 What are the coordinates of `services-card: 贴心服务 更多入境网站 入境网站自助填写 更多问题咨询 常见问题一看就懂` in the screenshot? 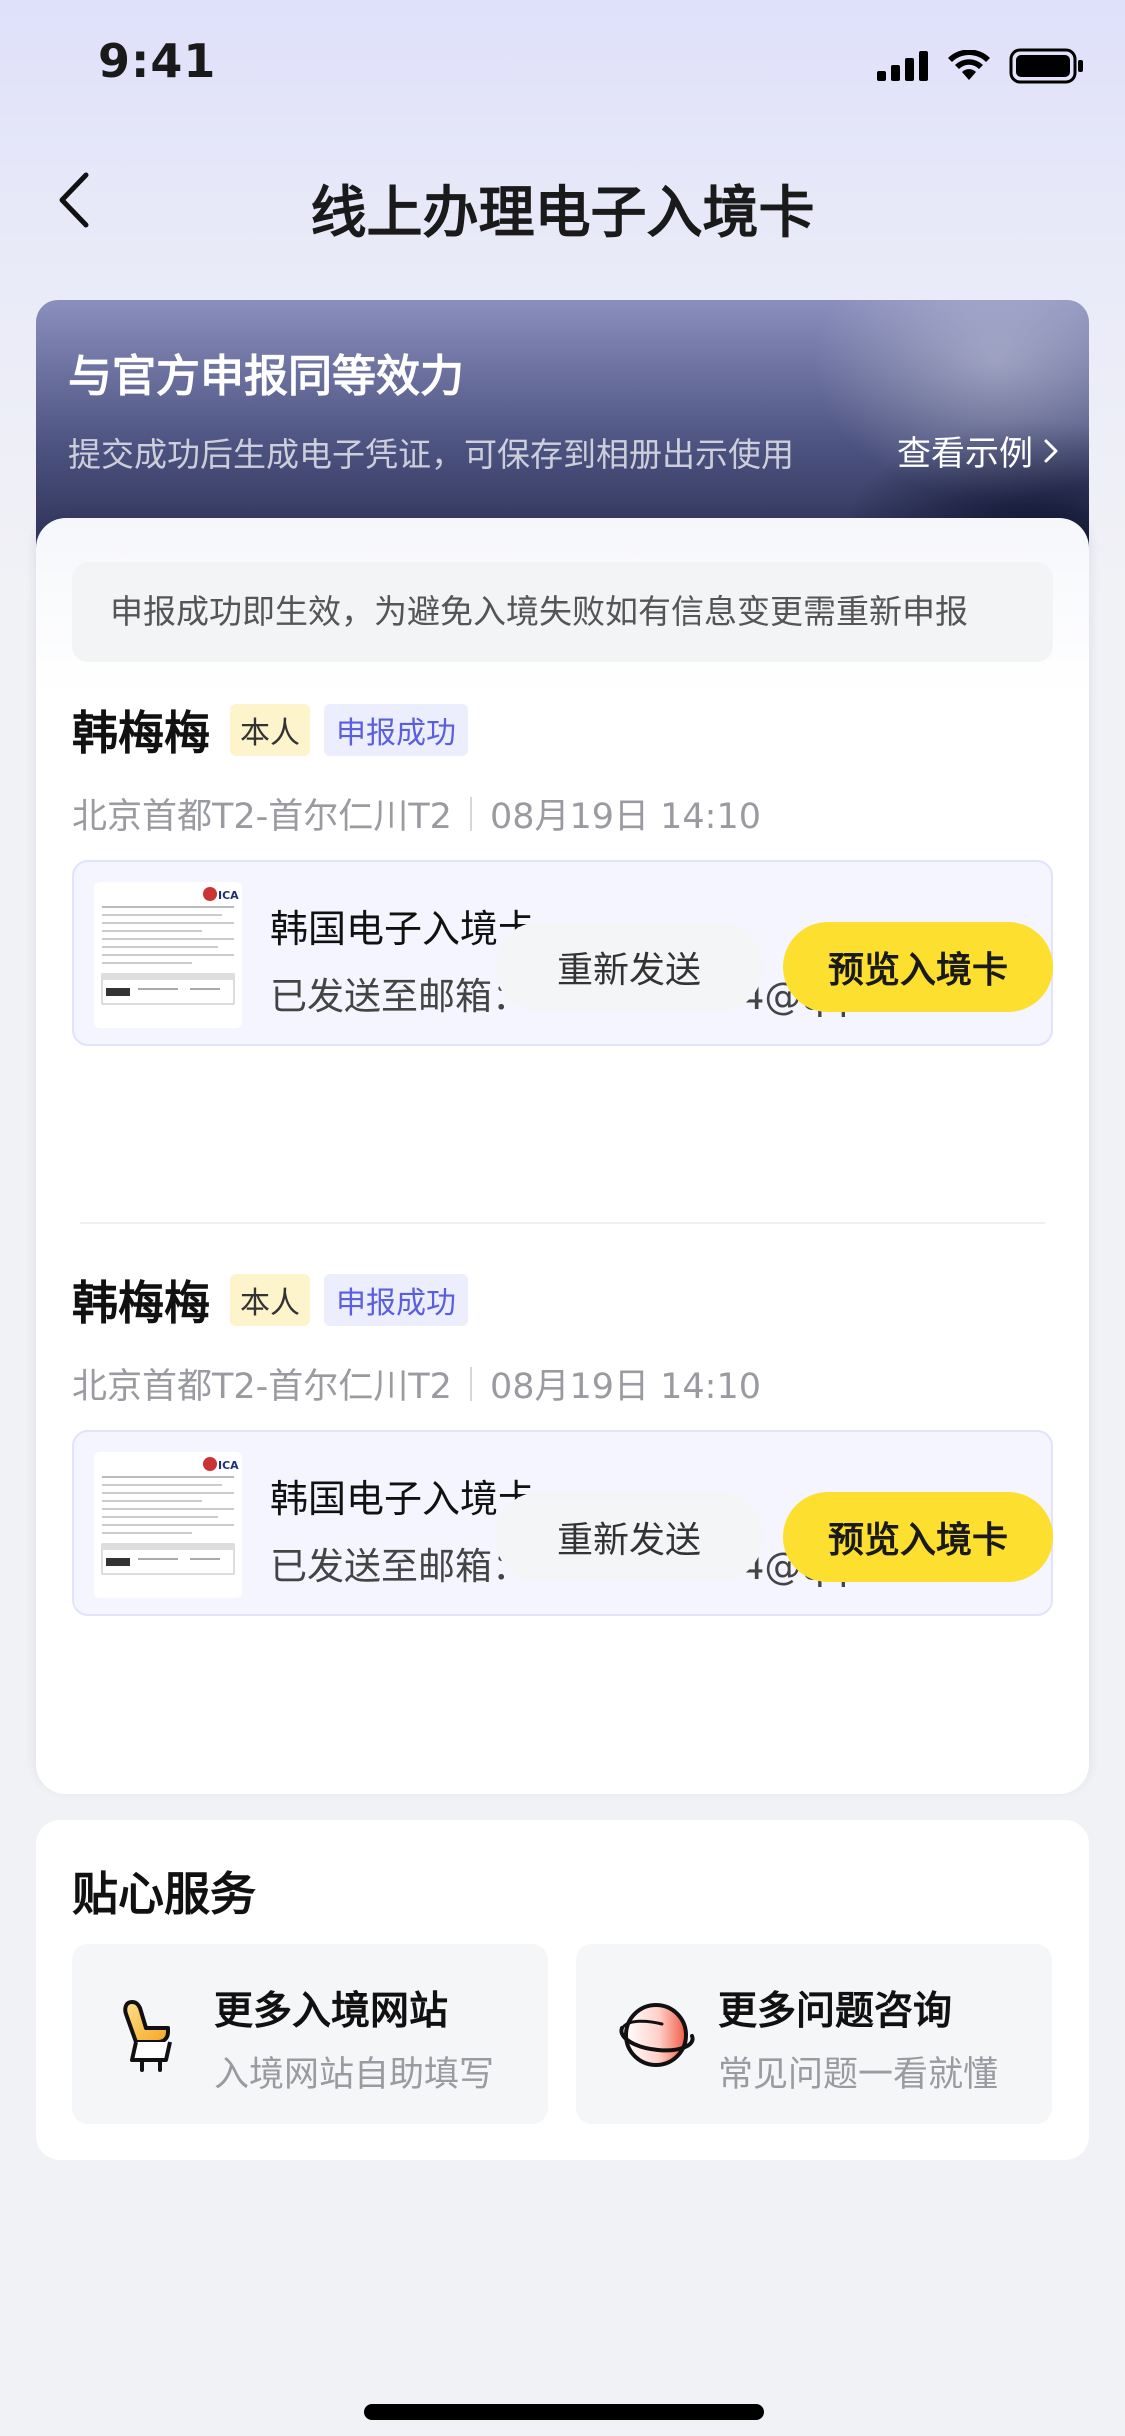 It's located at (562, 1990).